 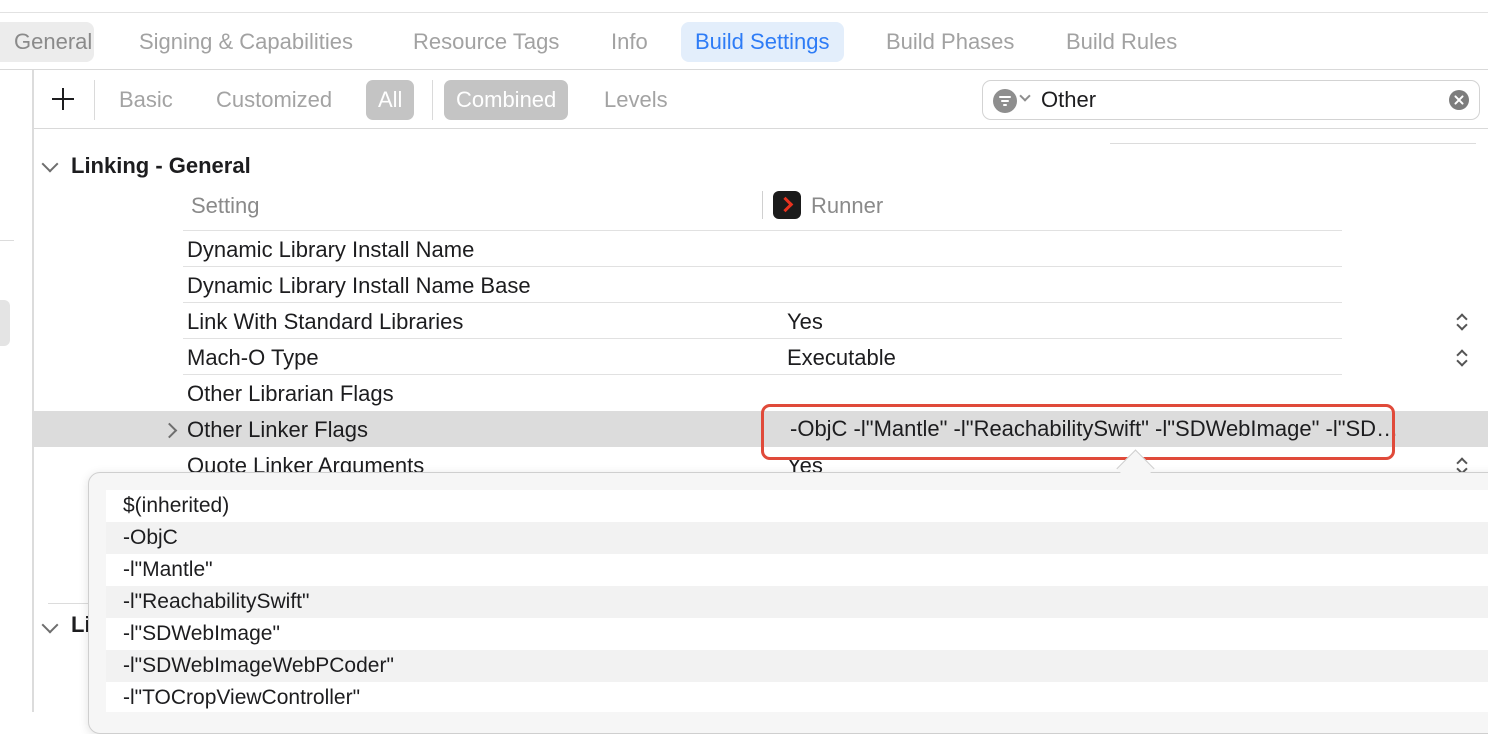 What do you see at coordinates (805, 322) in the screenshot?
I see `link-with-standard-libraries-value: Yes` at bounding box center [805, 322].